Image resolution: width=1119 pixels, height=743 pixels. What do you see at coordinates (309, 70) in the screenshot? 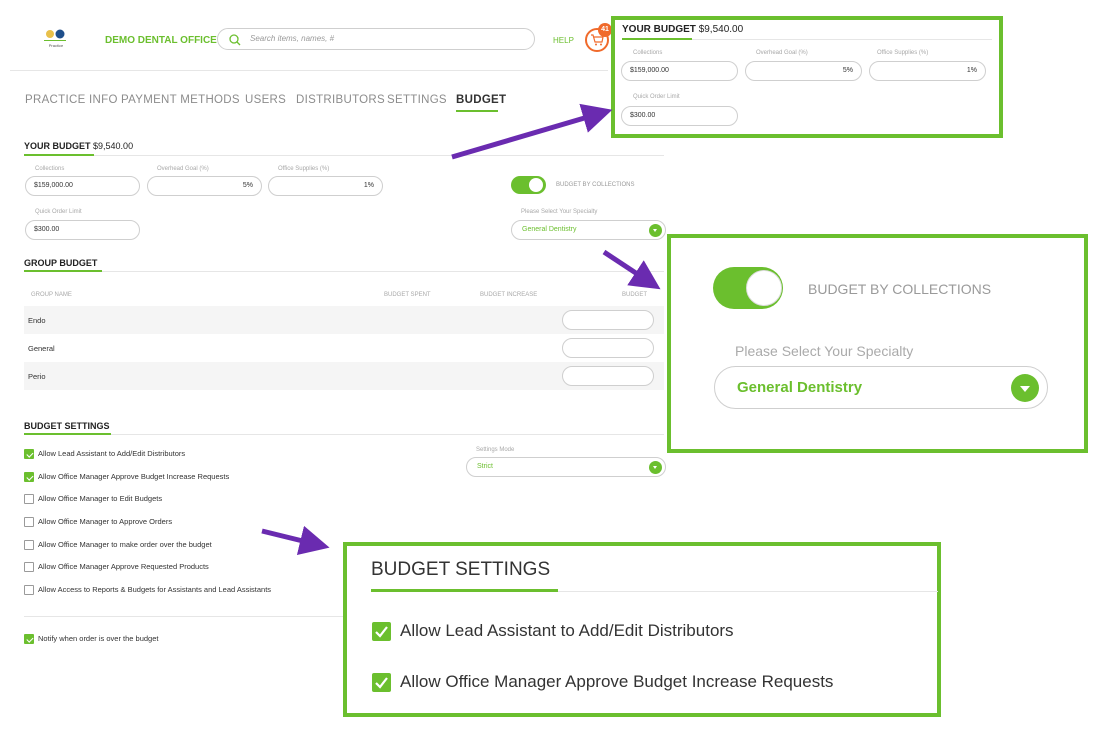
I see `header-divider` at bounding box center [309, 70].